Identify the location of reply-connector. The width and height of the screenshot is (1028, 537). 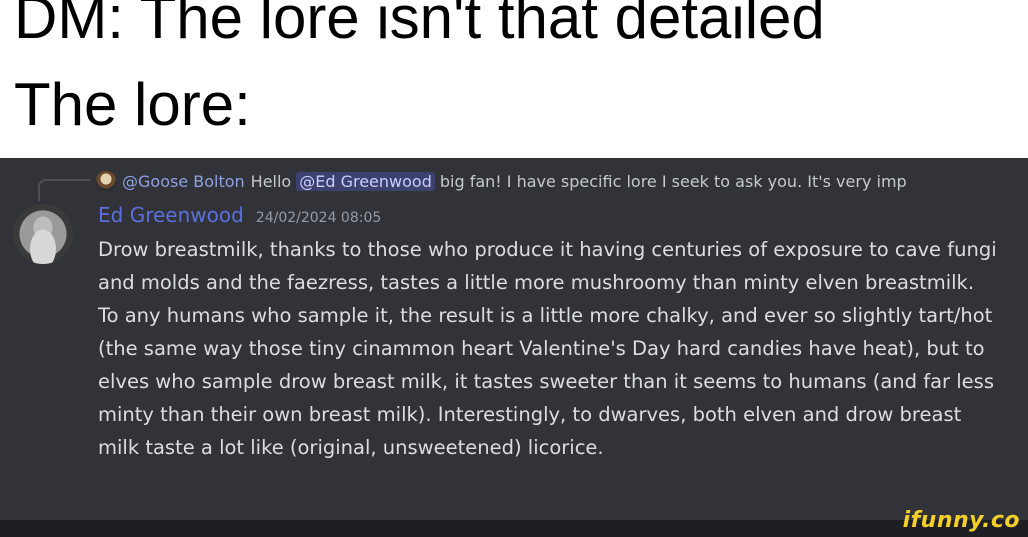
(64, 190).